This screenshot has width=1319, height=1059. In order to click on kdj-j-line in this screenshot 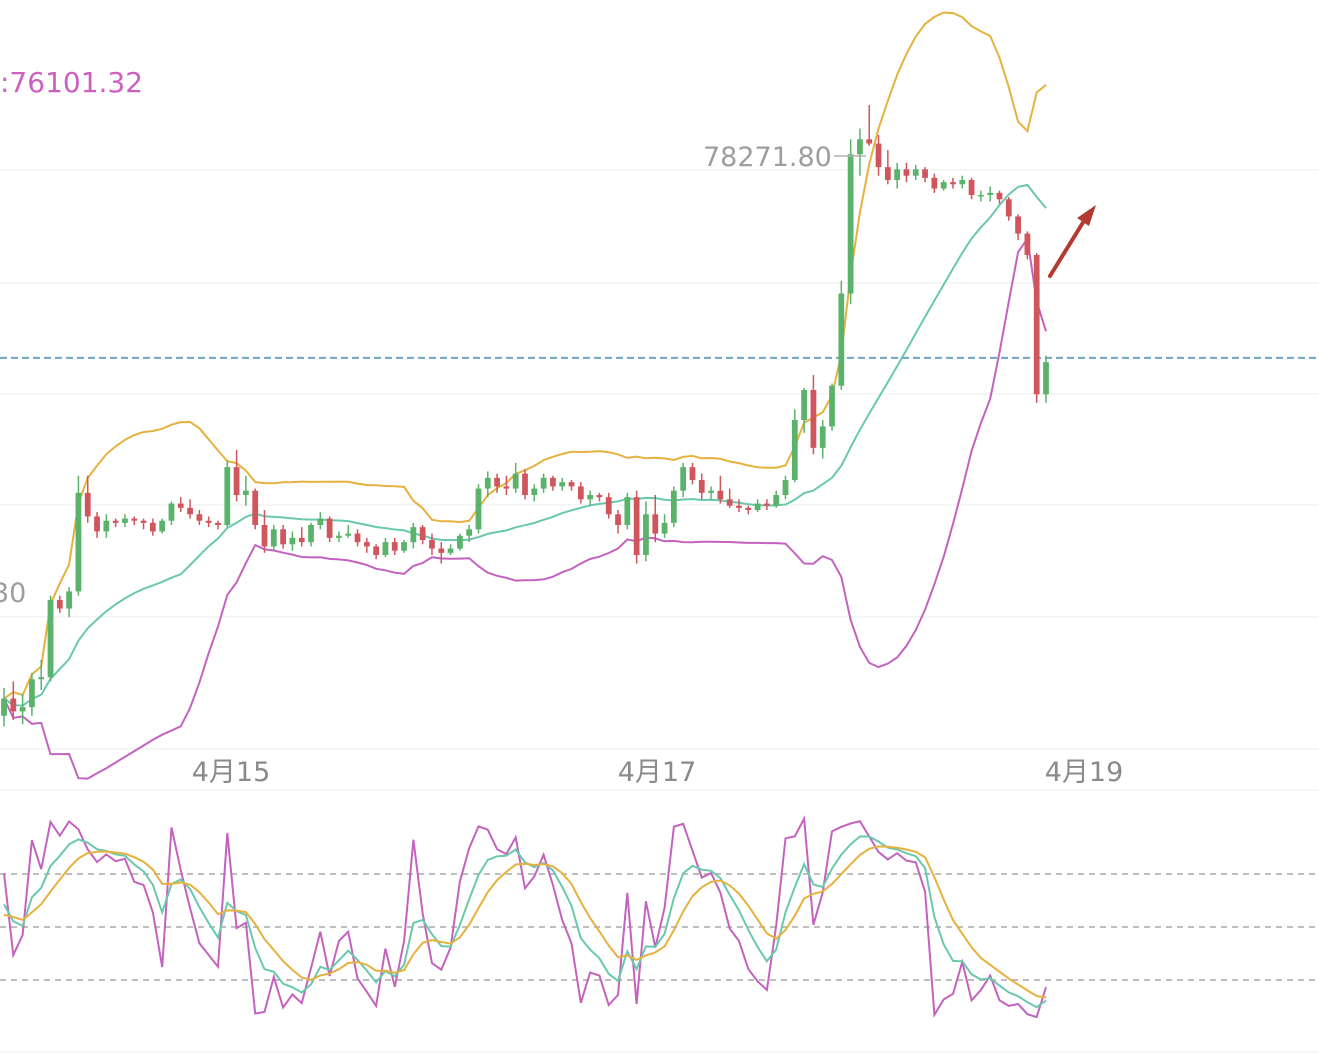, I will do `click(525, 922)`.